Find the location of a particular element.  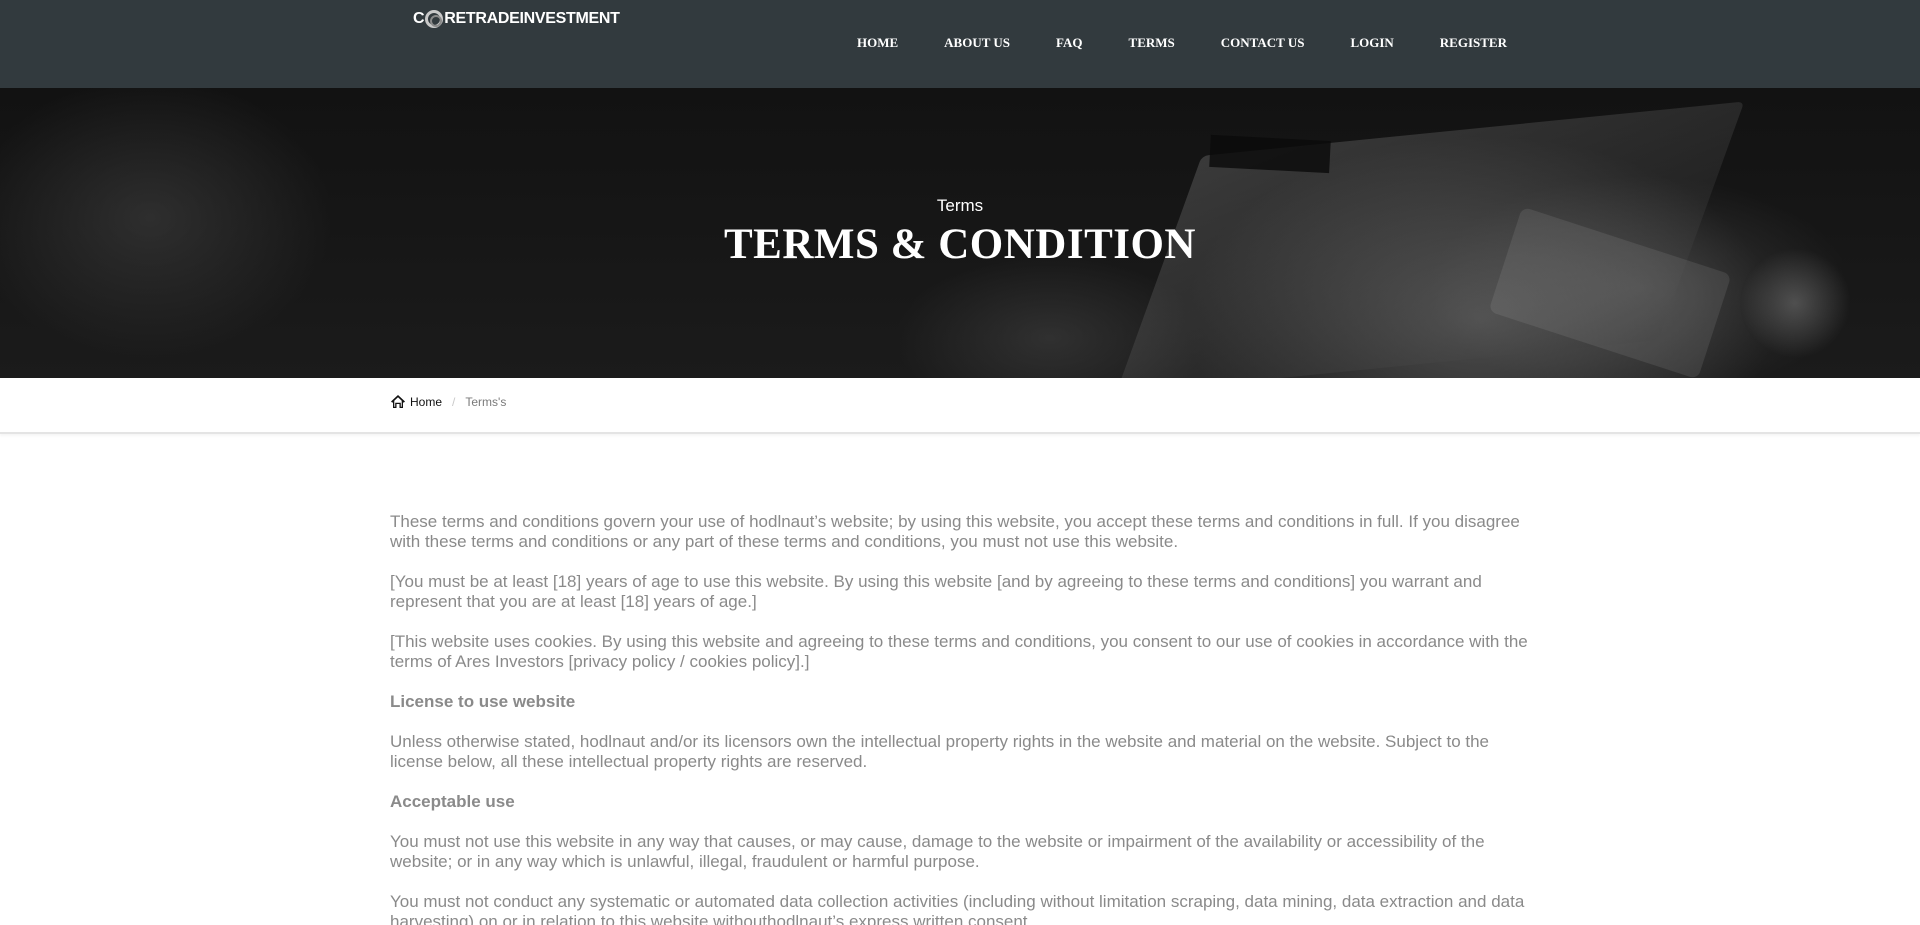

site-logo: C RETRADEINVESTMENT is located at coordinates (516, 19).